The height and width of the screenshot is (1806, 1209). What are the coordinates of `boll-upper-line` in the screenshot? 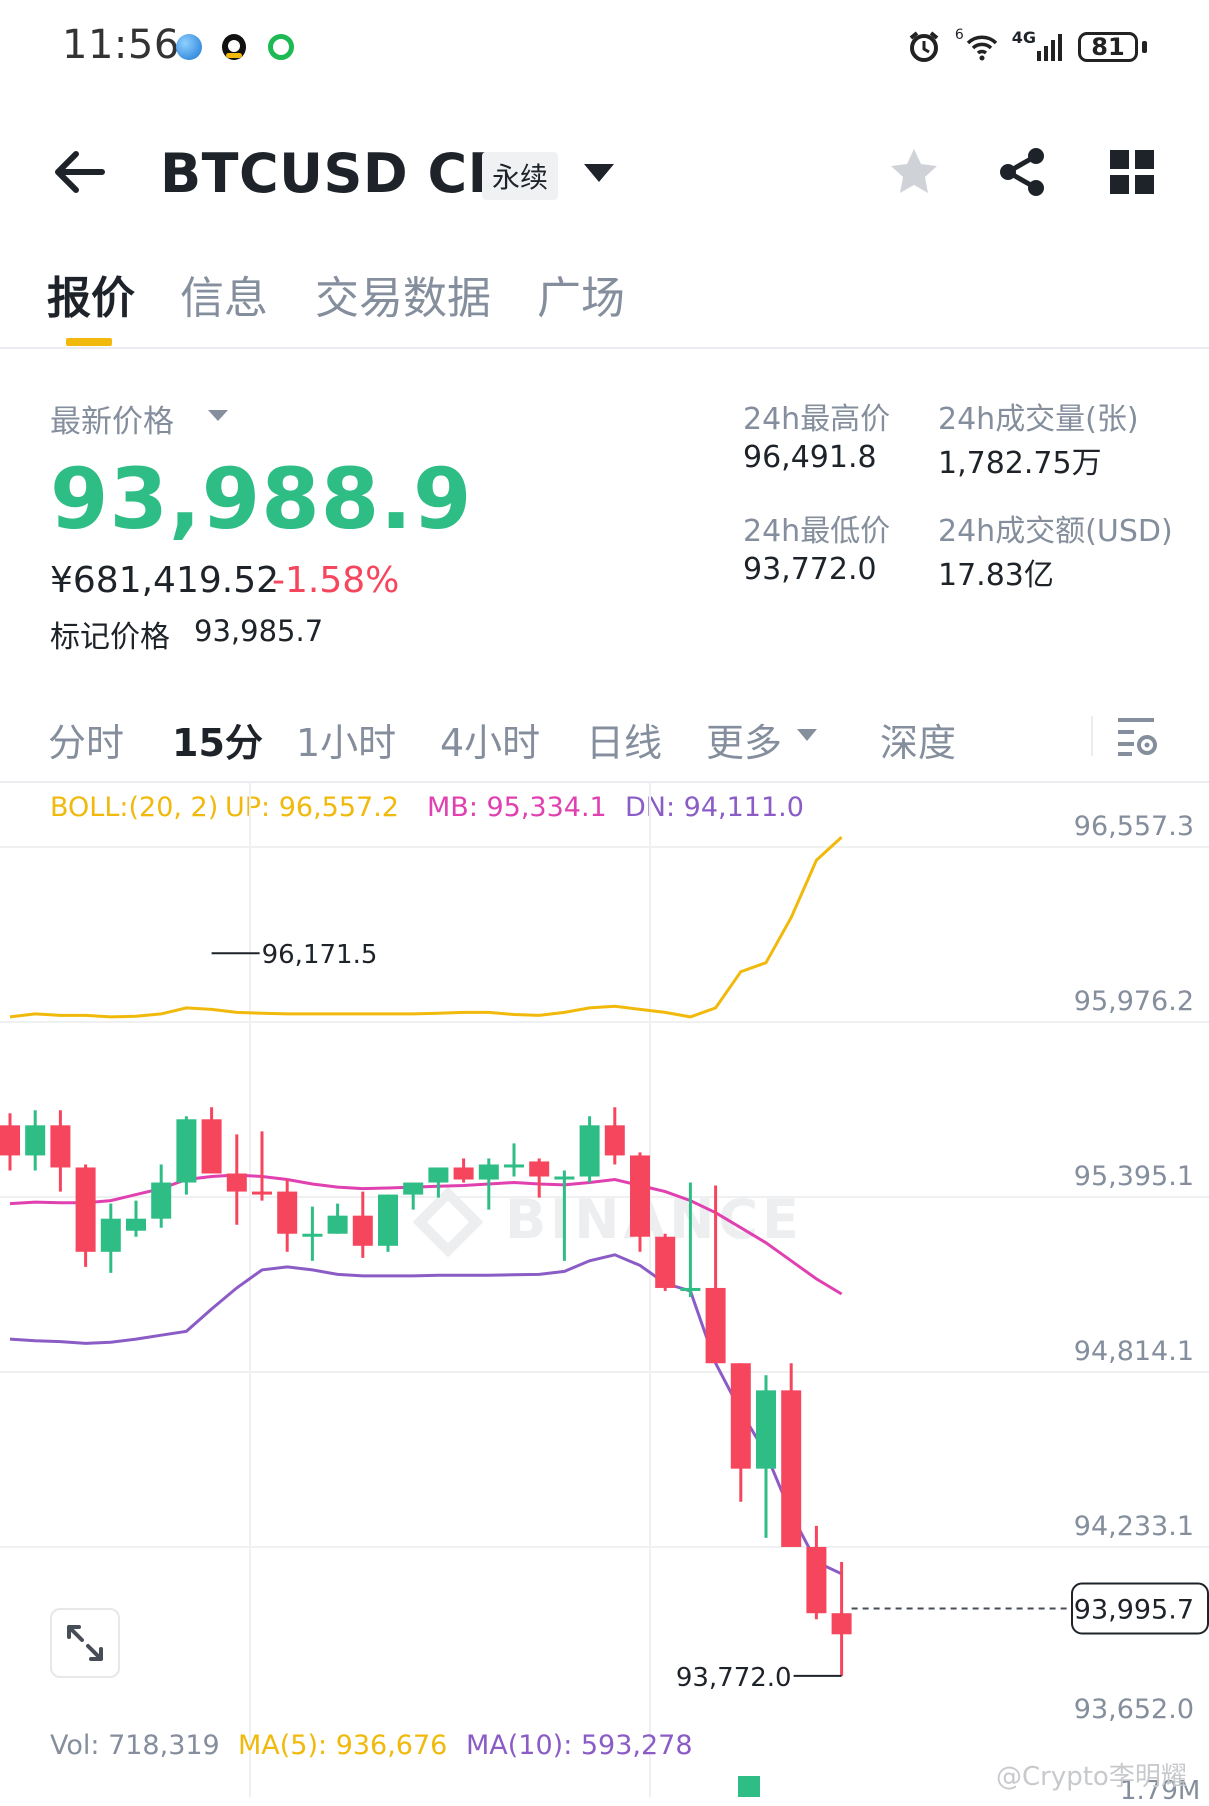 It's located at (426, 927).